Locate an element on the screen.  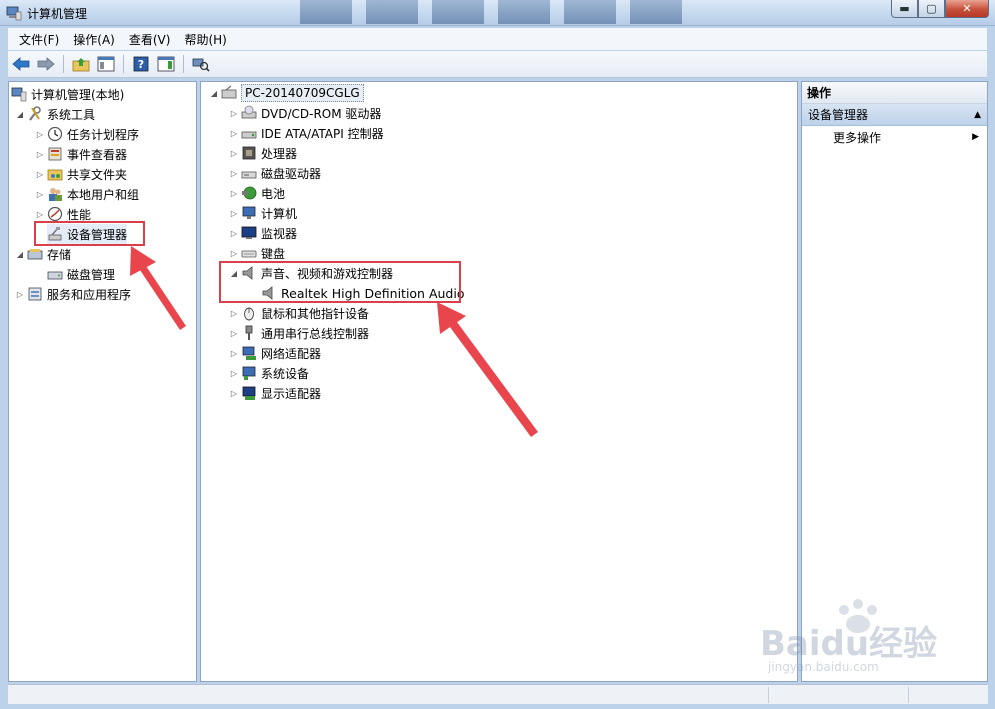
scan-hardware-icon is located at coordinates (201, 65).